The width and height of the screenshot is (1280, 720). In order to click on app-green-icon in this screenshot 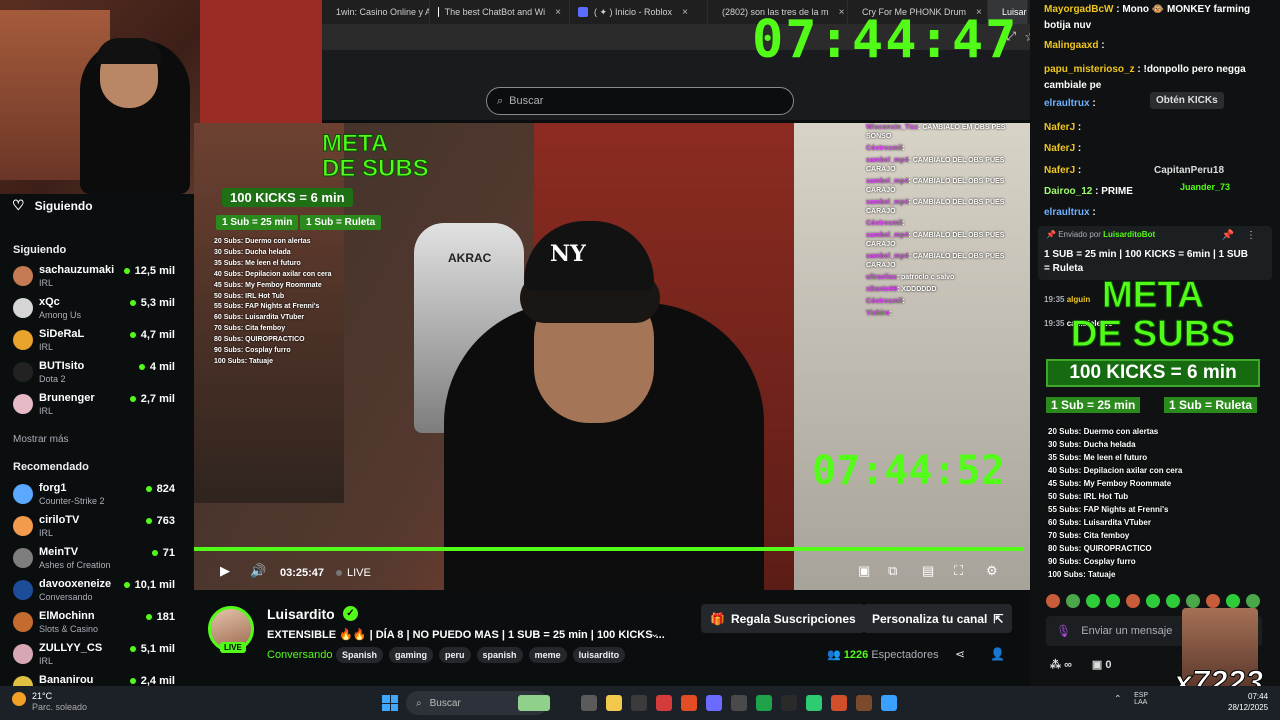, I will do `click(814, 703)`.